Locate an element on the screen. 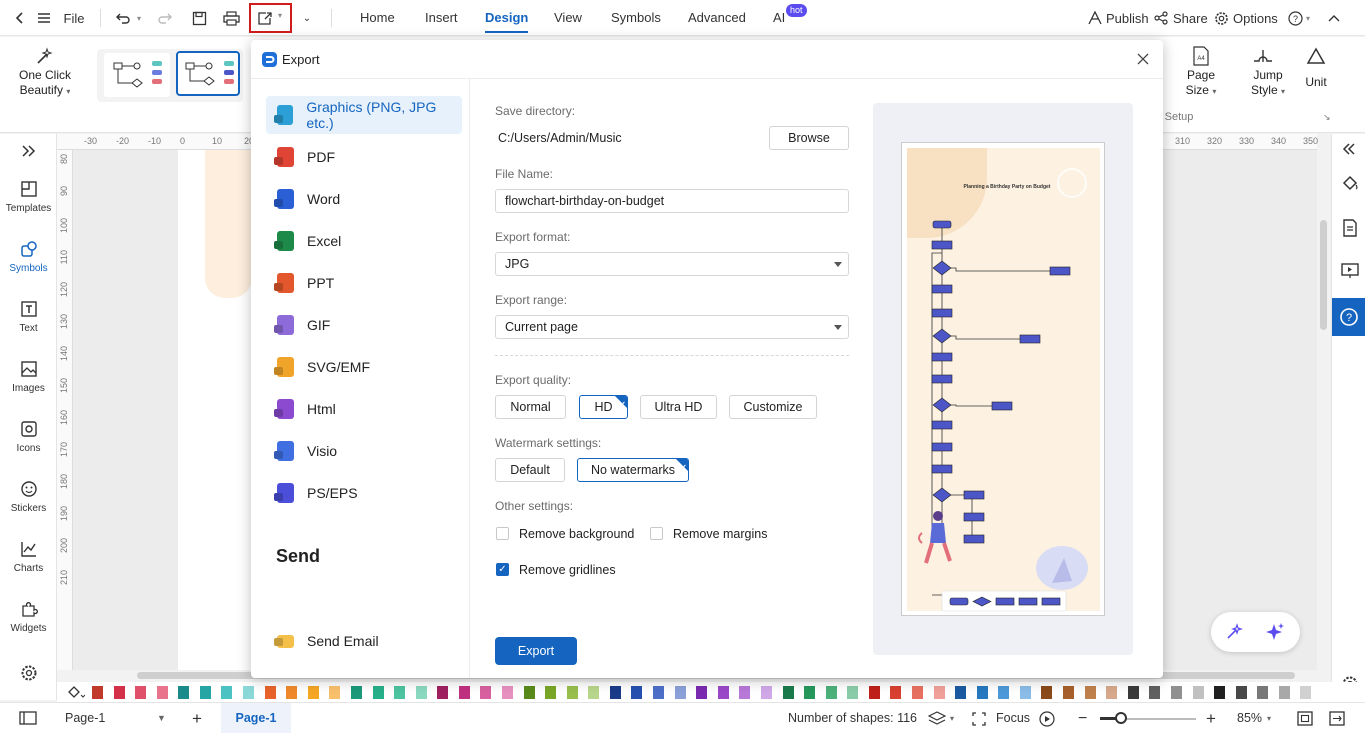 The height and width of the screenshot is (733, 1365). watermark-default-option: Default is located at coordinates (530, 470).